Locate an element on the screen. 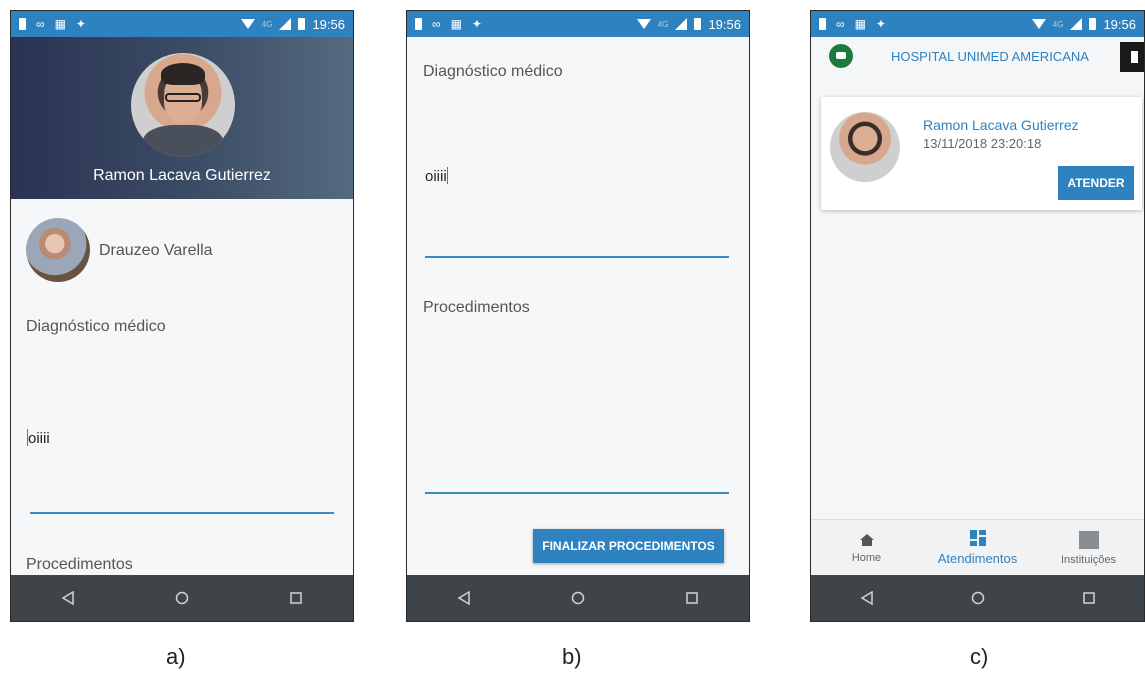 The width and height of the screenshot is (1145, 680). attend-button: ATENDER is located at coordinates (1096, 183).